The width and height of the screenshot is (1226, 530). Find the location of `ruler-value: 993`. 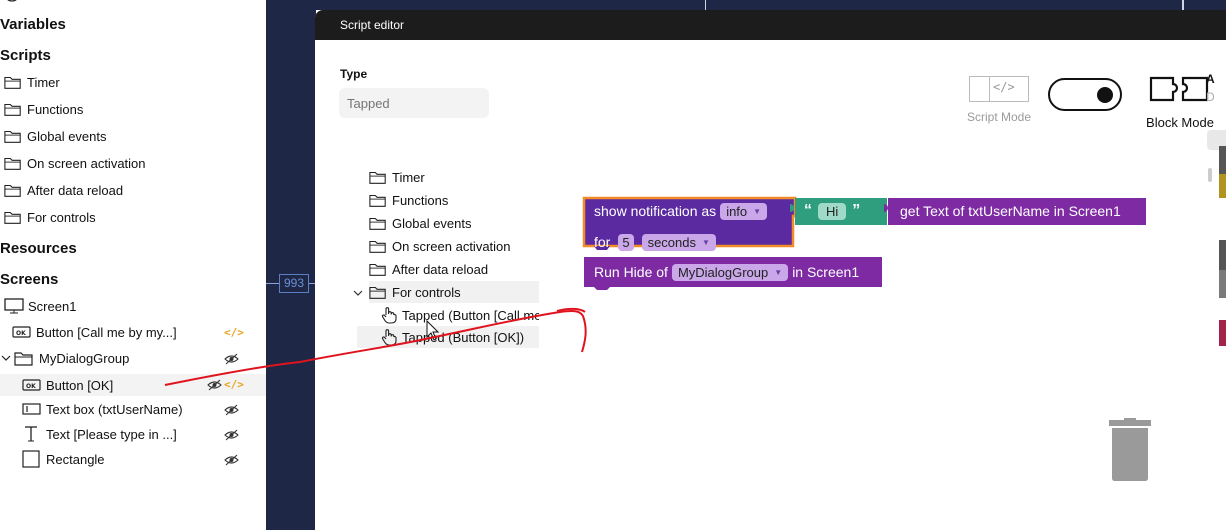

ruler-value: 993 is located at coordinates (294, 283).